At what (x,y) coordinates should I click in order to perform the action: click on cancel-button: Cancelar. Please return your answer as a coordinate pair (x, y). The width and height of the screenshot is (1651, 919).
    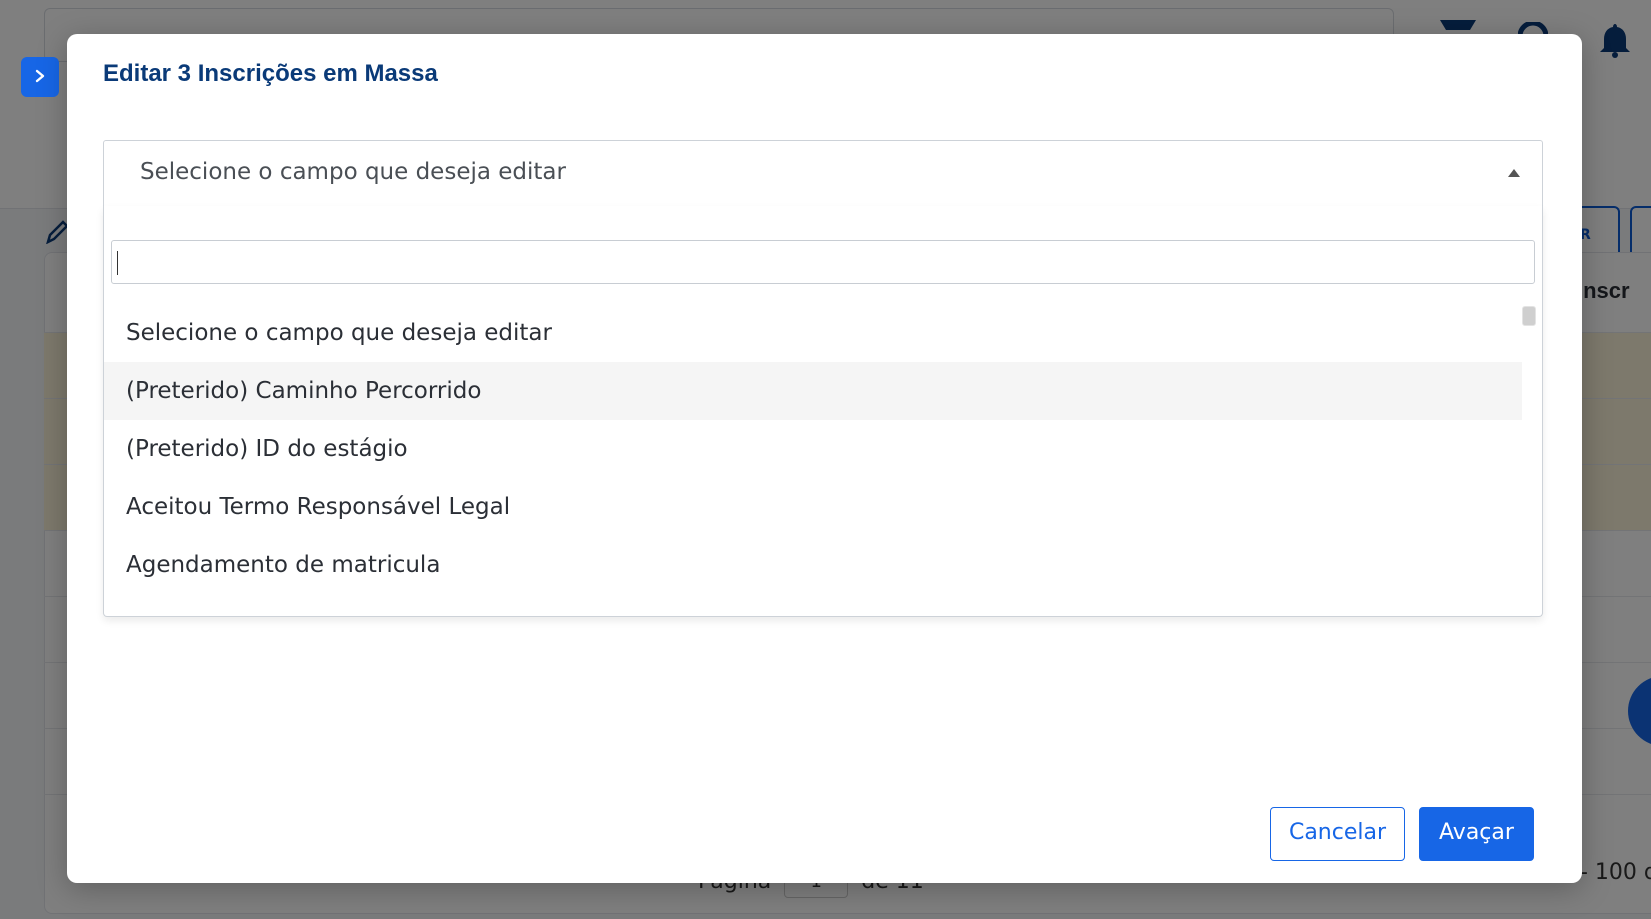
    Looking at the image, I should click on (1337, 834).